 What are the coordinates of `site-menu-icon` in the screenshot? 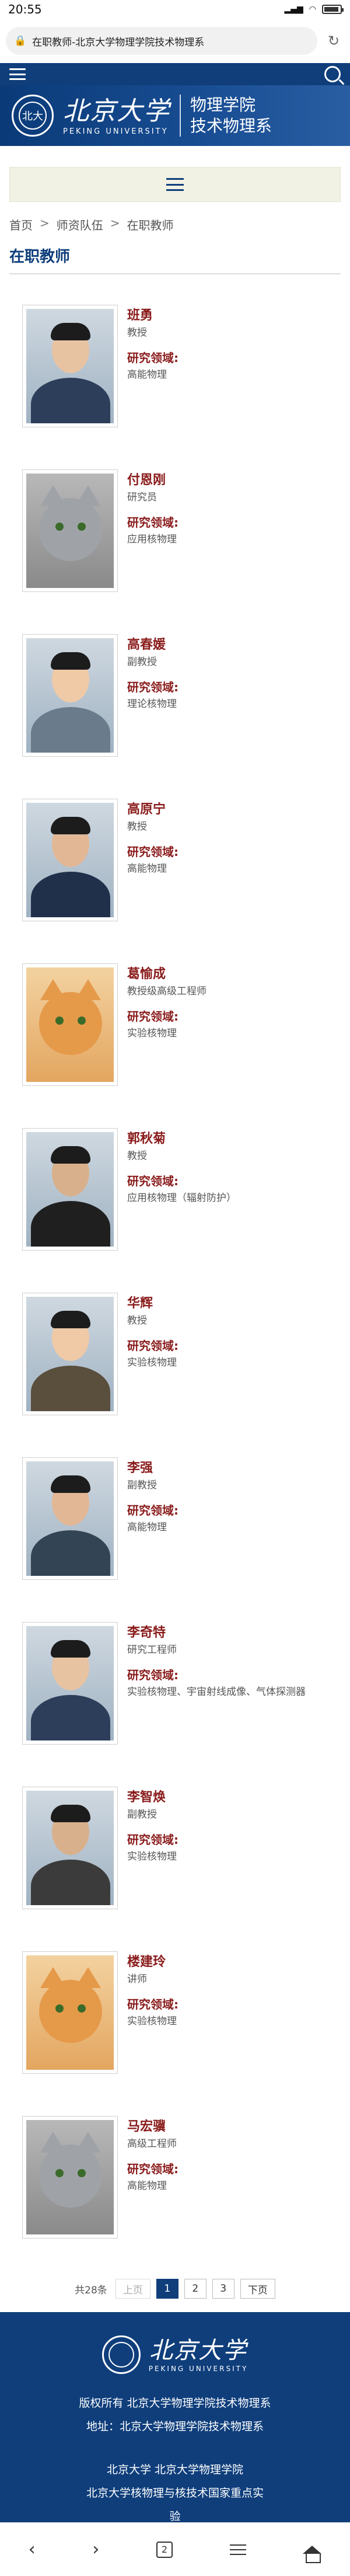 It's located at (17, 74).